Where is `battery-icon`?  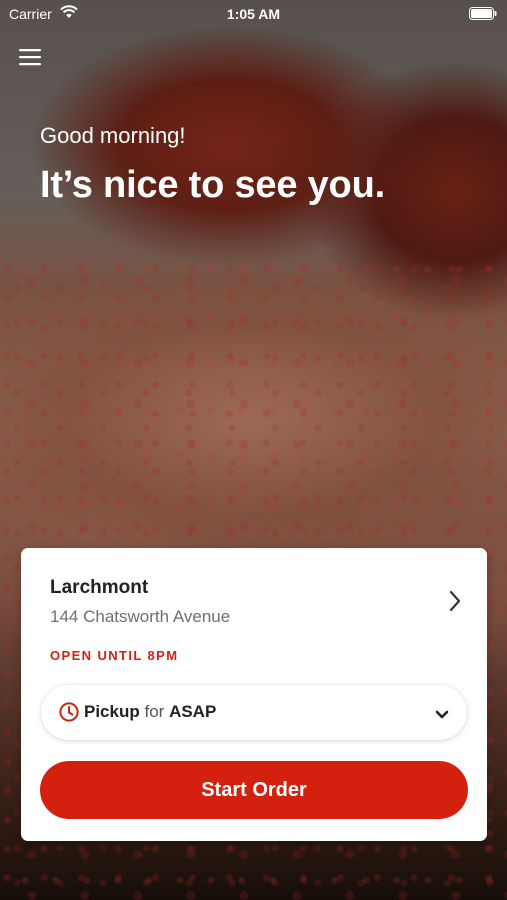 battery-icon is located at coordinates (483, 15).